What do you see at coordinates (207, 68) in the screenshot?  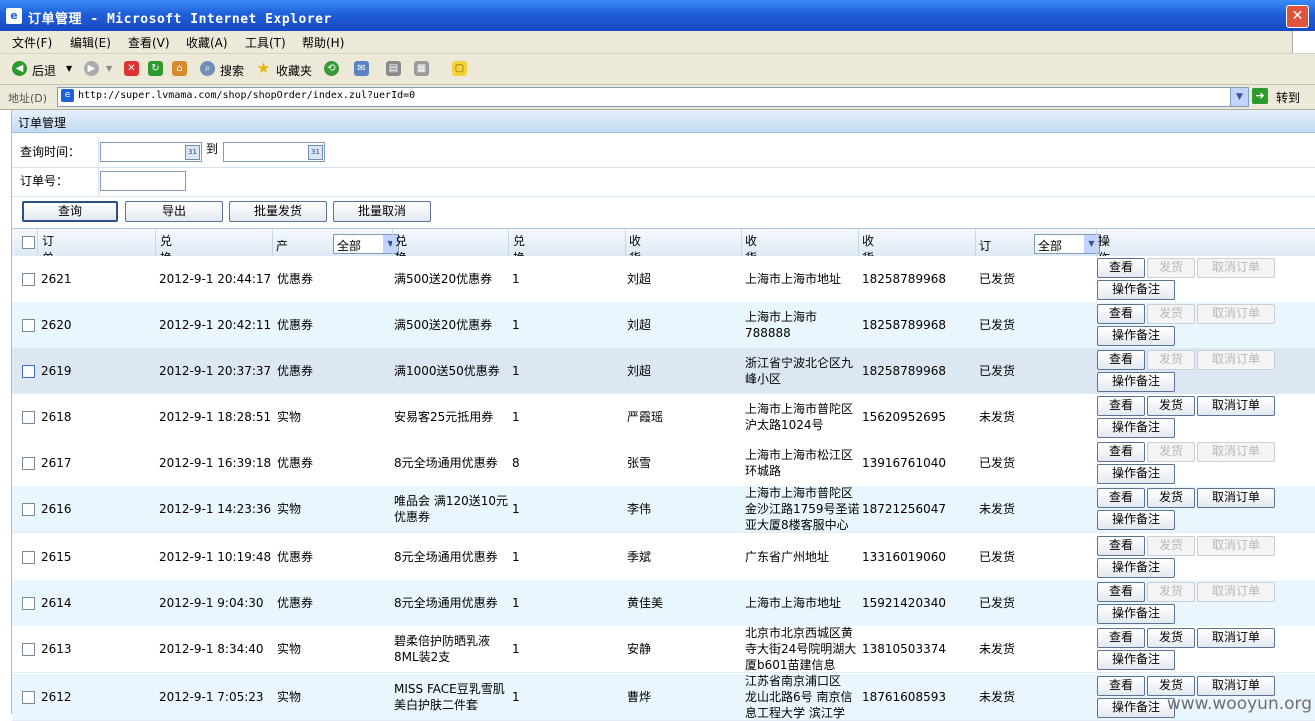 I see `search-icon: ⌕` at bounding box center [207, 68].